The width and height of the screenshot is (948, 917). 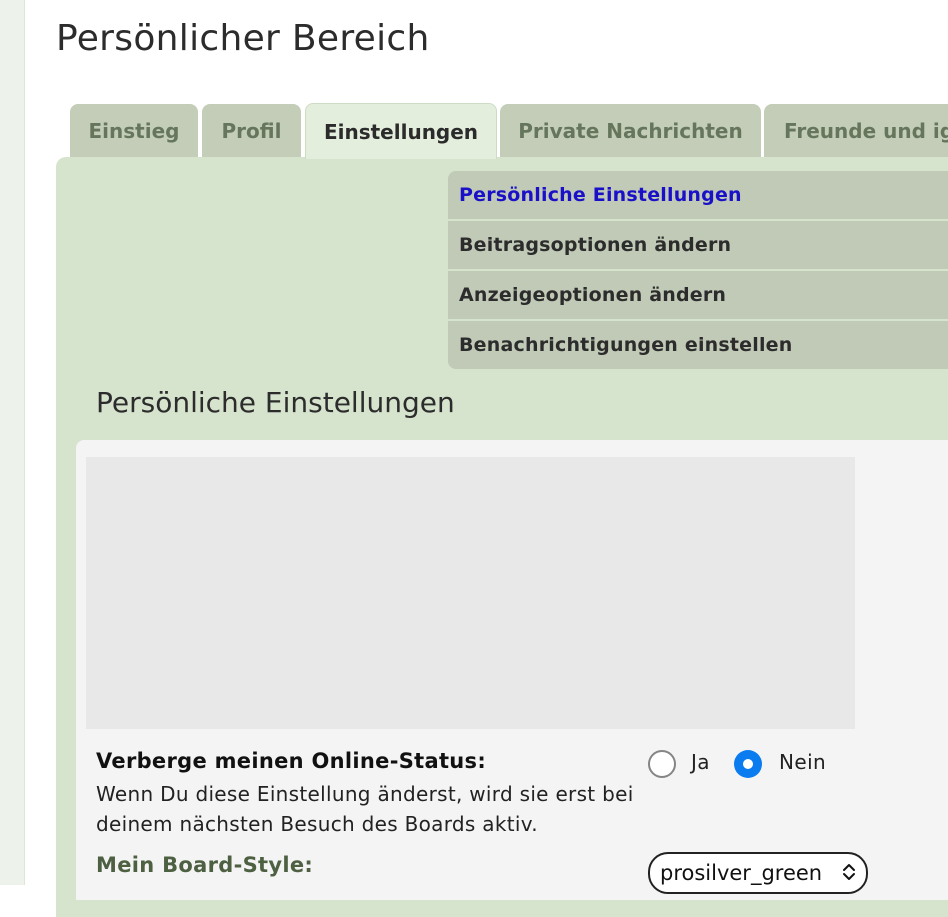 I want to click on board-style-select: prosilver_green, so click(x=758, y=873).